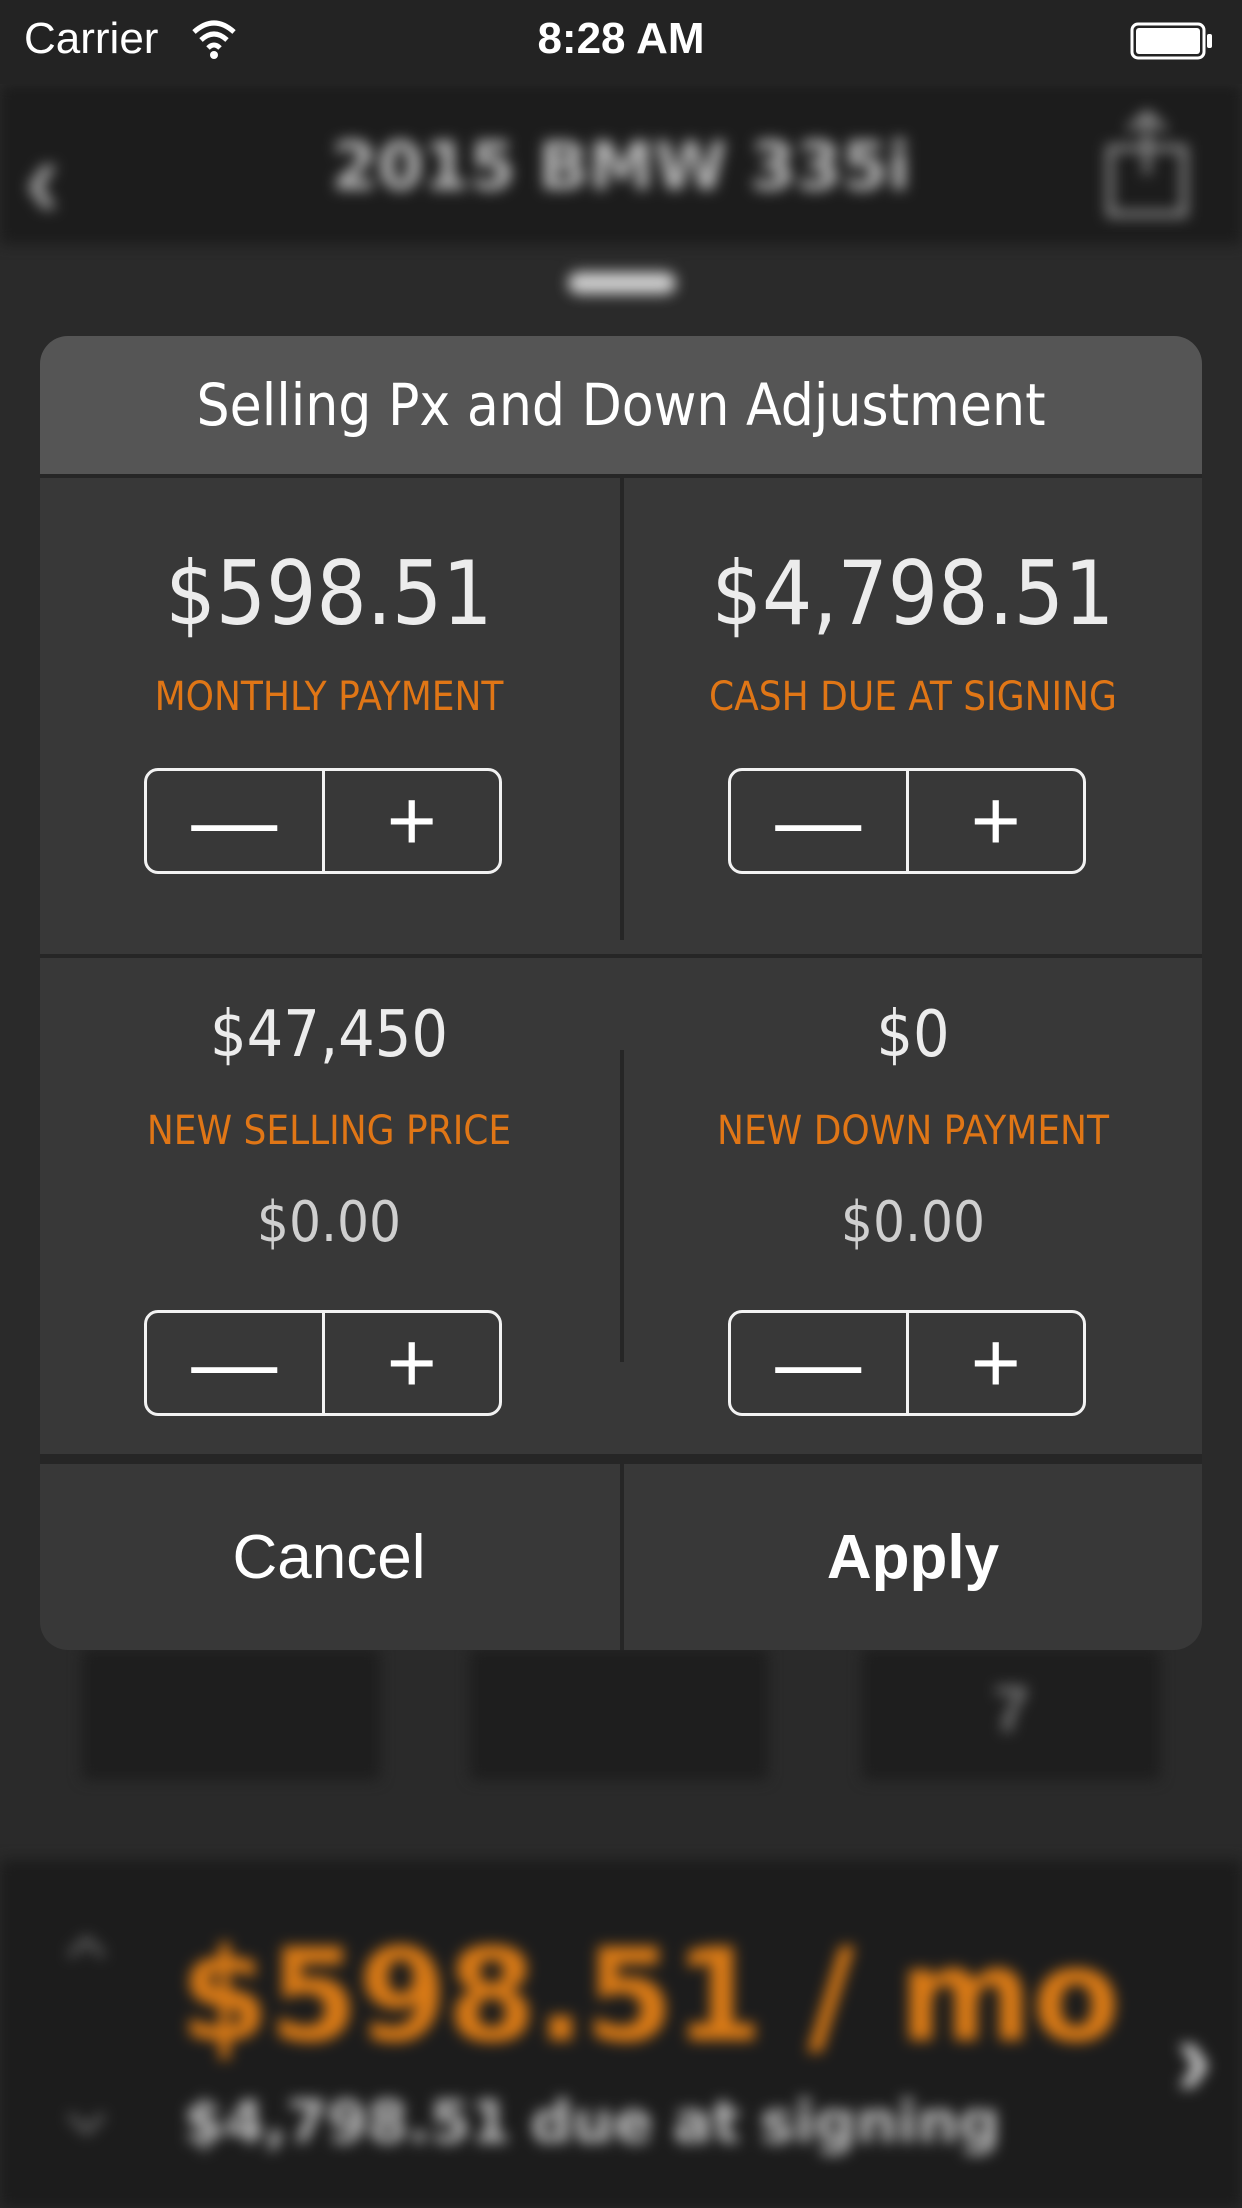 This screenshot has width=1242, height=2208. Describe the element at coordinates (913, 697) in the screenshot. I see `cash-due-label: CASH DUE AT SIGNING` at that location.